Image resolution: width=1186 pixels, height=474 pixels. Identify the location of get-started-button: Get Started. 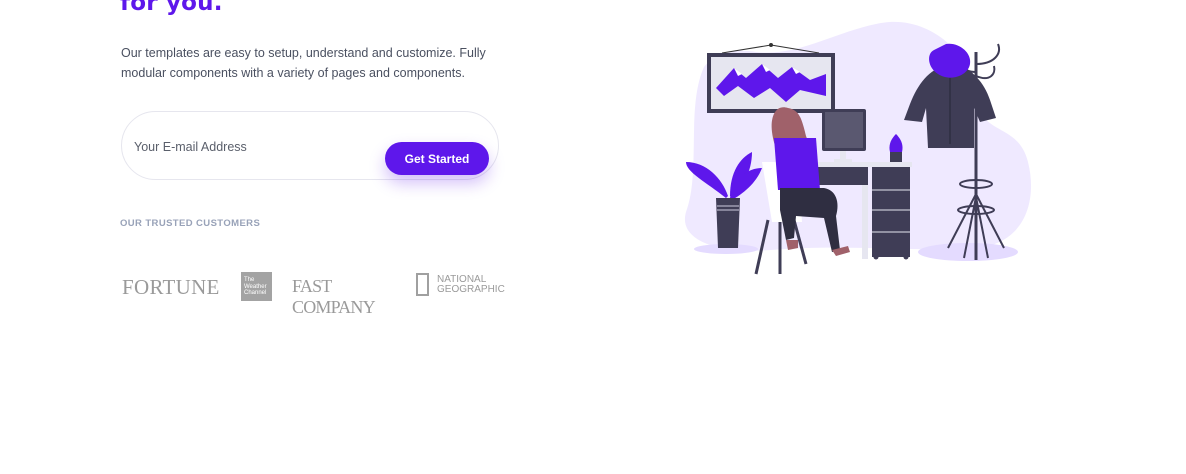
(437, 158).